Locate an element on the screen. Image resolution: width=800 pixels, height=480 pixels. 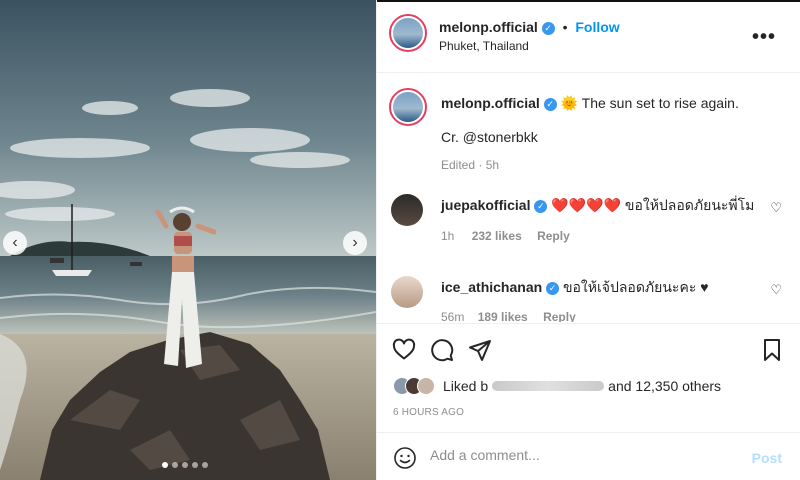
caption-avatar is located at coordinates (408, 107).